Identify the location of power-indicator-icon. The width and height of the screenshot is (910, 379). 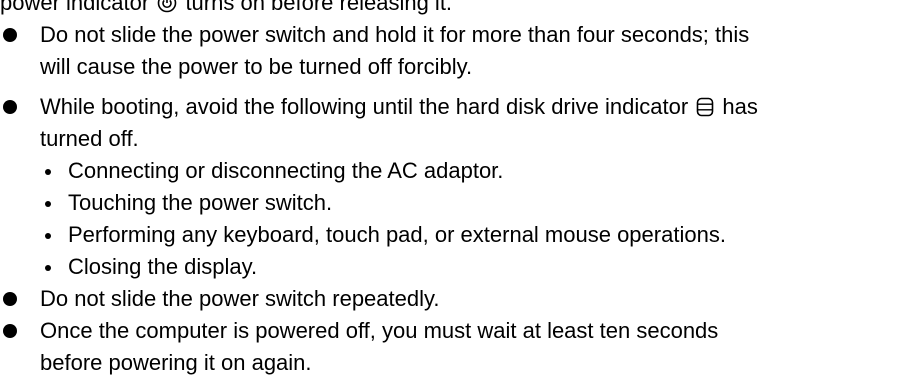
(167, 6).